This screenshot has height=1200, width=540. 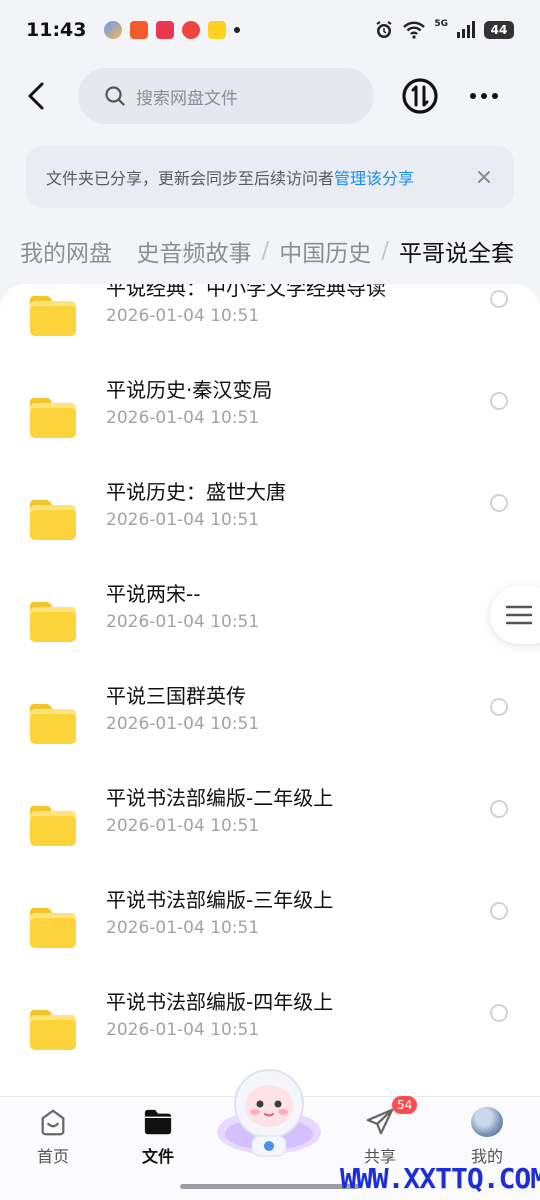 I want to click on breadcrumb-track: 史音频故事 / 中国历史 / 平哥说全套, so click(x=326, y=251).